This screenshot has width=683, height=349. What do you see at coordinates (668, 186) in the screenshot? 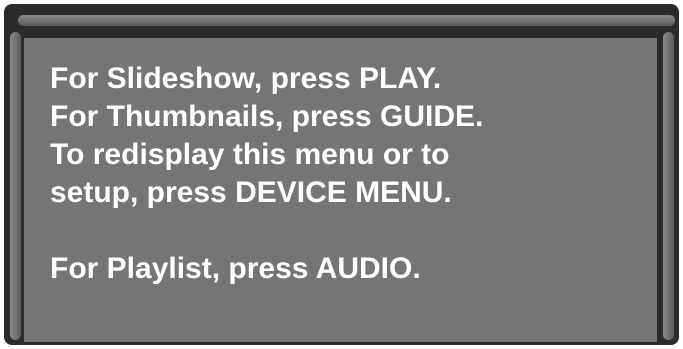
I see `right-bezel-rail` at bounding box center [668, 186].